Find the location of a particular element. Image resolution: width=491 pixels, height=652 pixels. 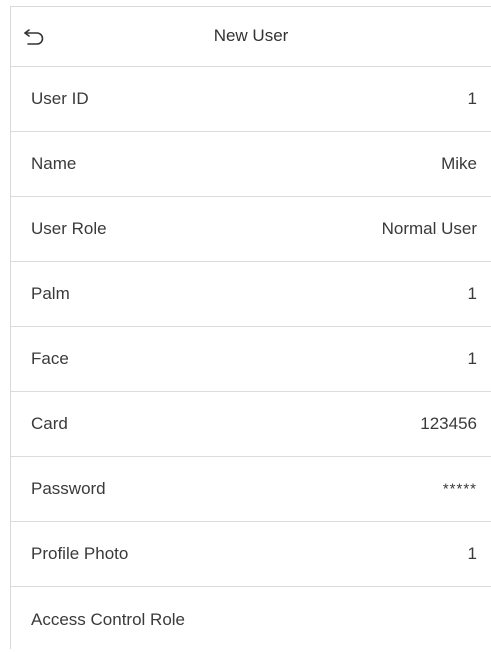

password-label: Password is located at coordinates (68, 488).